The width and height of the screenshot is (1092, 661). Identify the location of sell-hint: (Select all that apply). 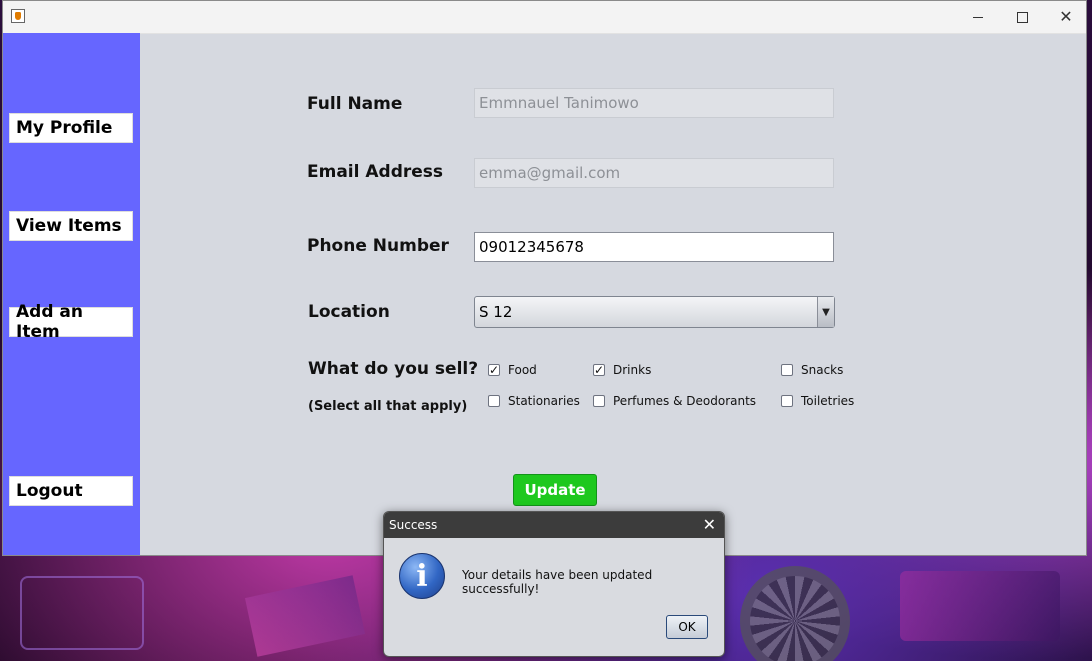
(388, 406).